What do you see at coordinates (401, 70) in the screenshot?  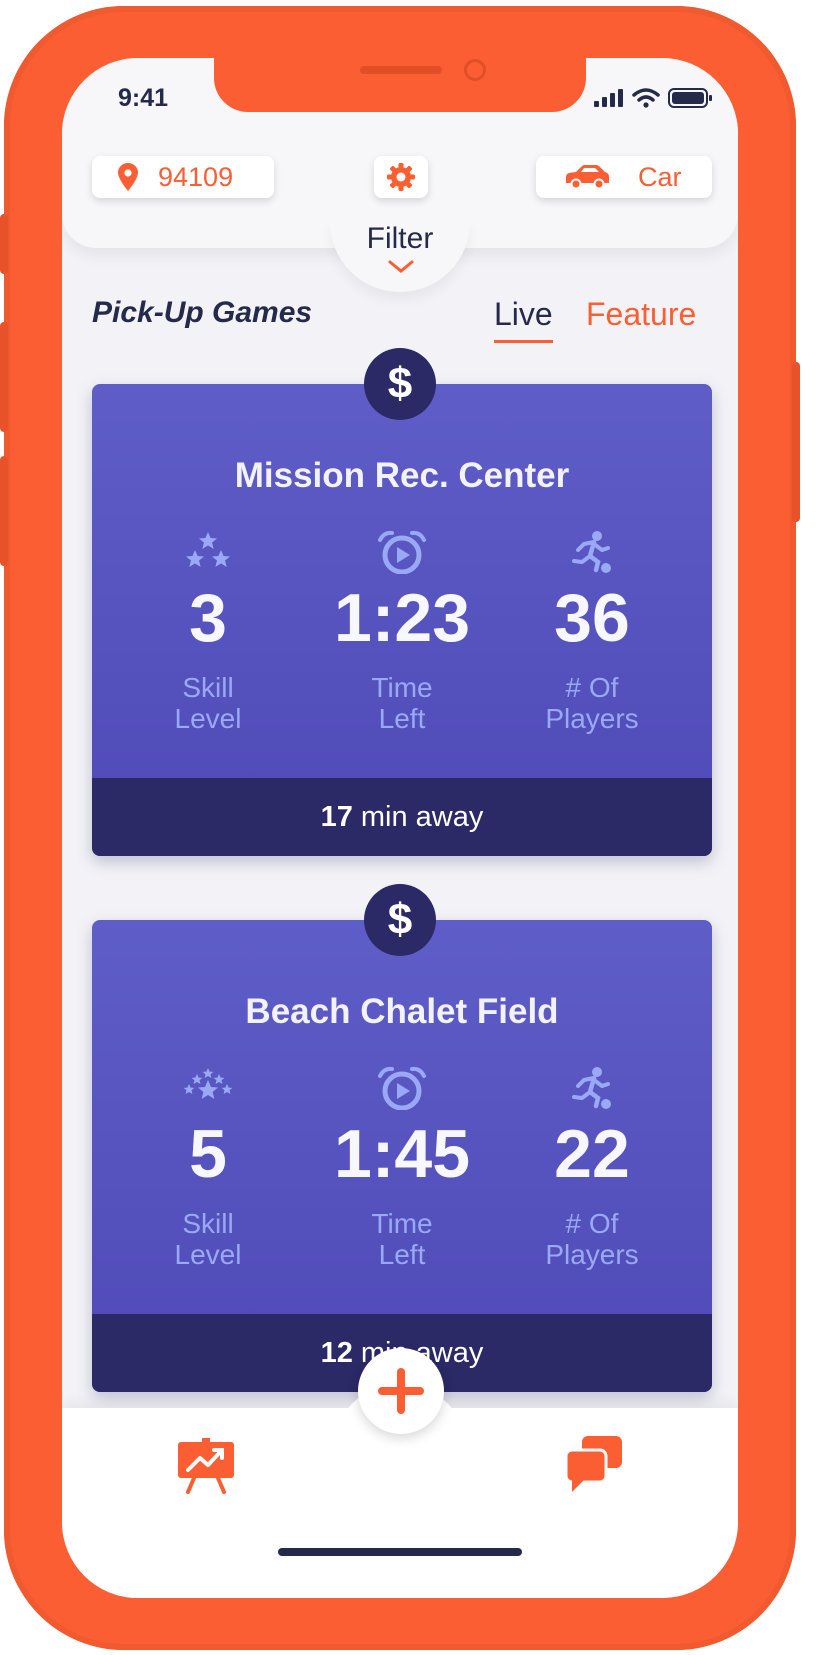 I see `speaker-grille` at bounding box center [401, 70].